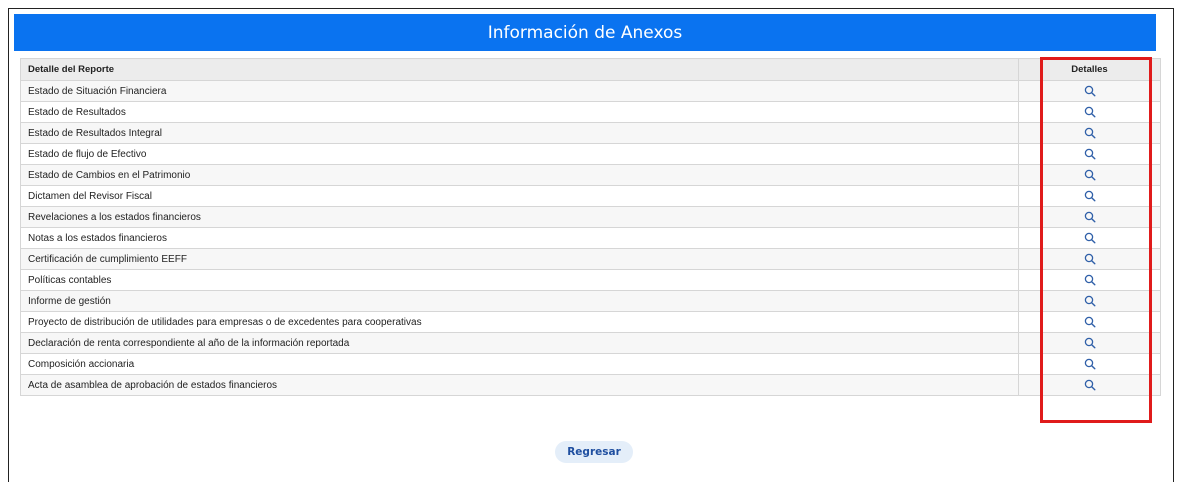  I want to click on table-row: Notas a los estados financieros, so click(590, 238).